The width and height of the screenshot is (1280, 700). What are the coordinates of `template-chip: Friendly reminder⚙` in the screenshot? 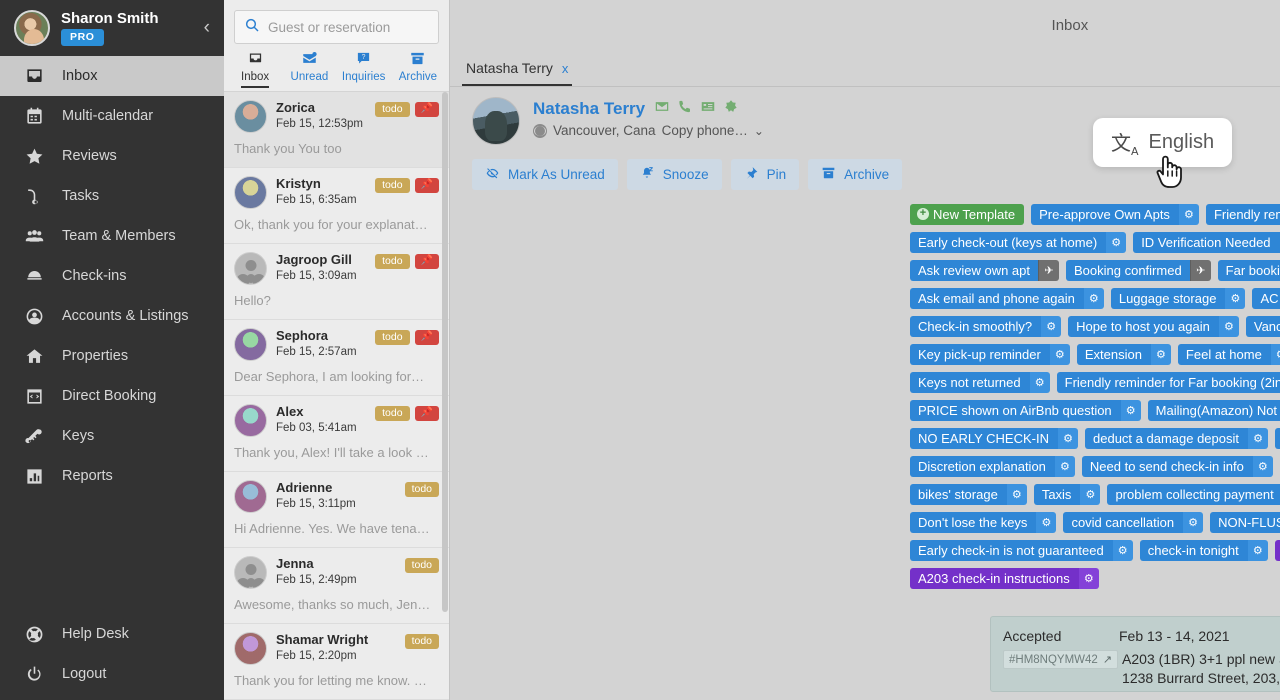 It's located at (1242, 214).